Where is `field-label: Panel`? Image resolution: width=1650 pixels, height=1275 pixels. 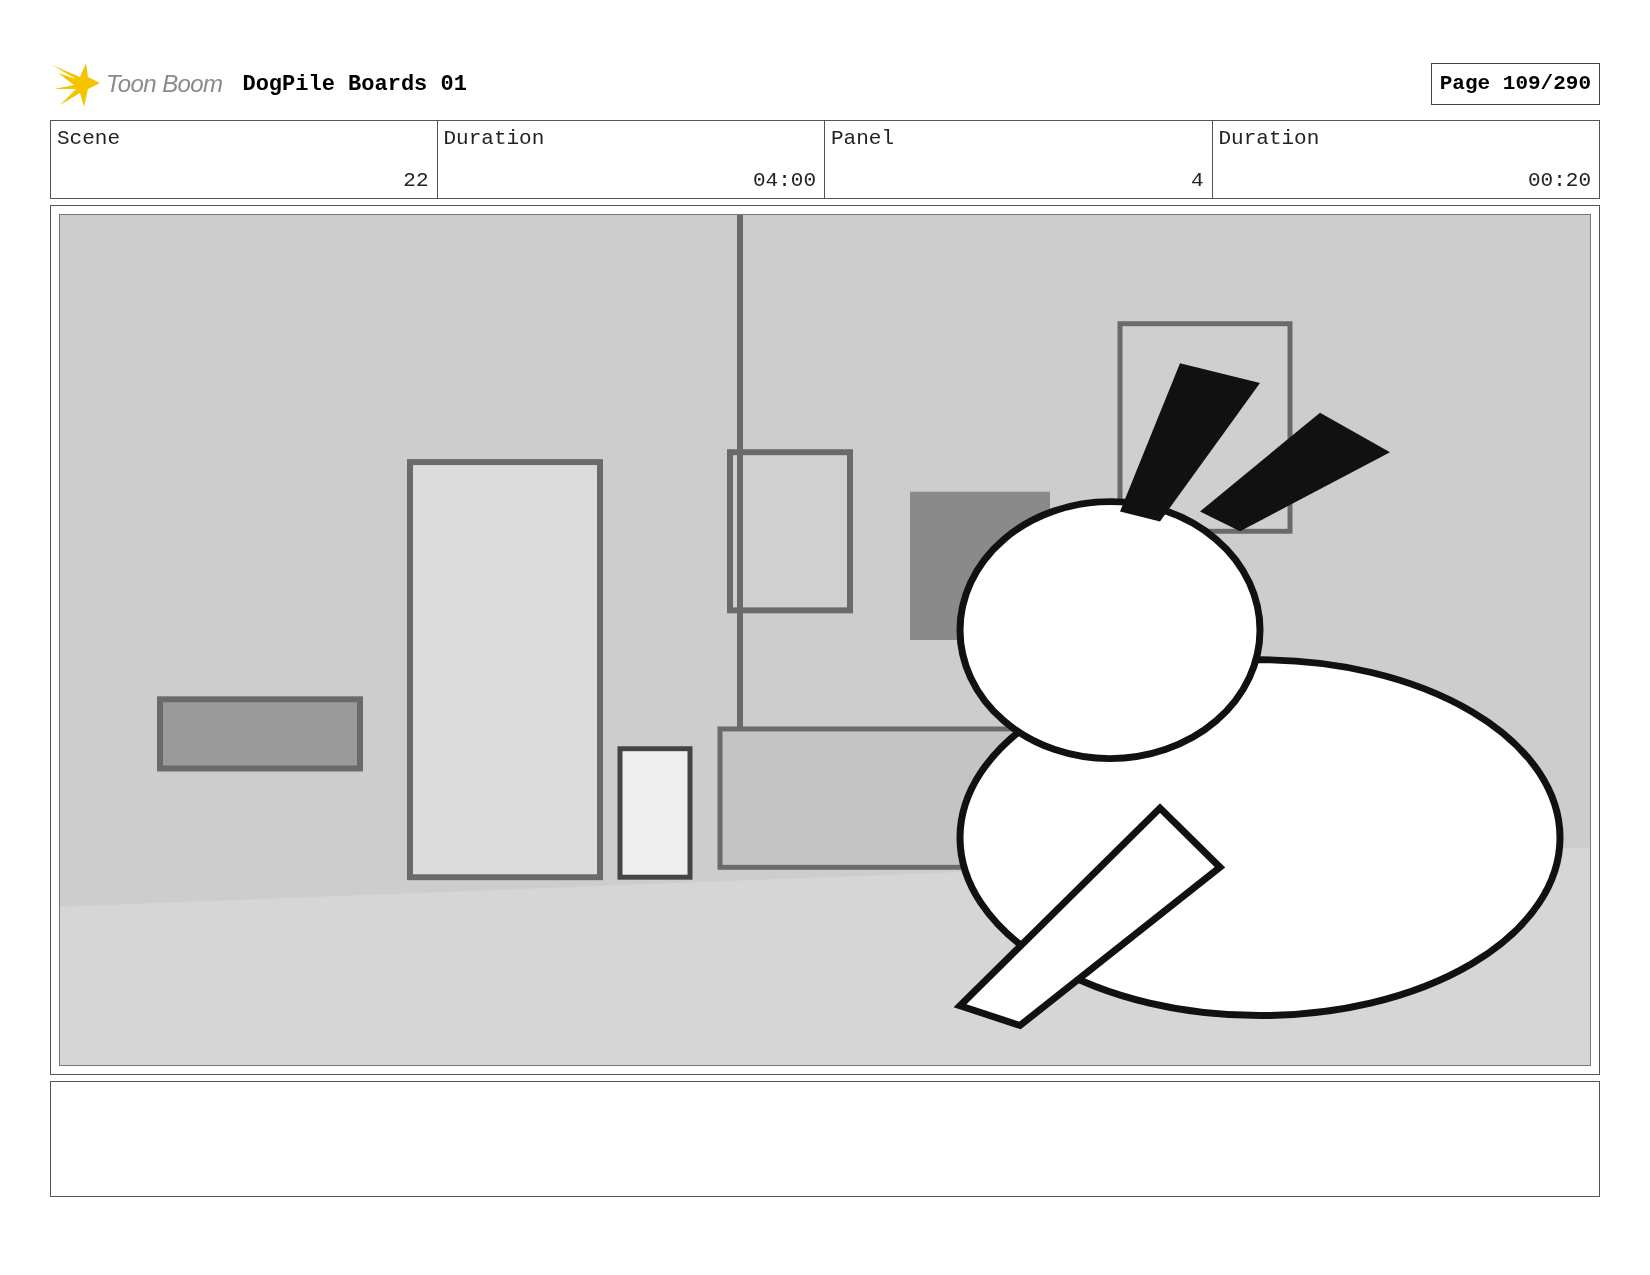 field-label: Panel is located at coordinates (863, 139).